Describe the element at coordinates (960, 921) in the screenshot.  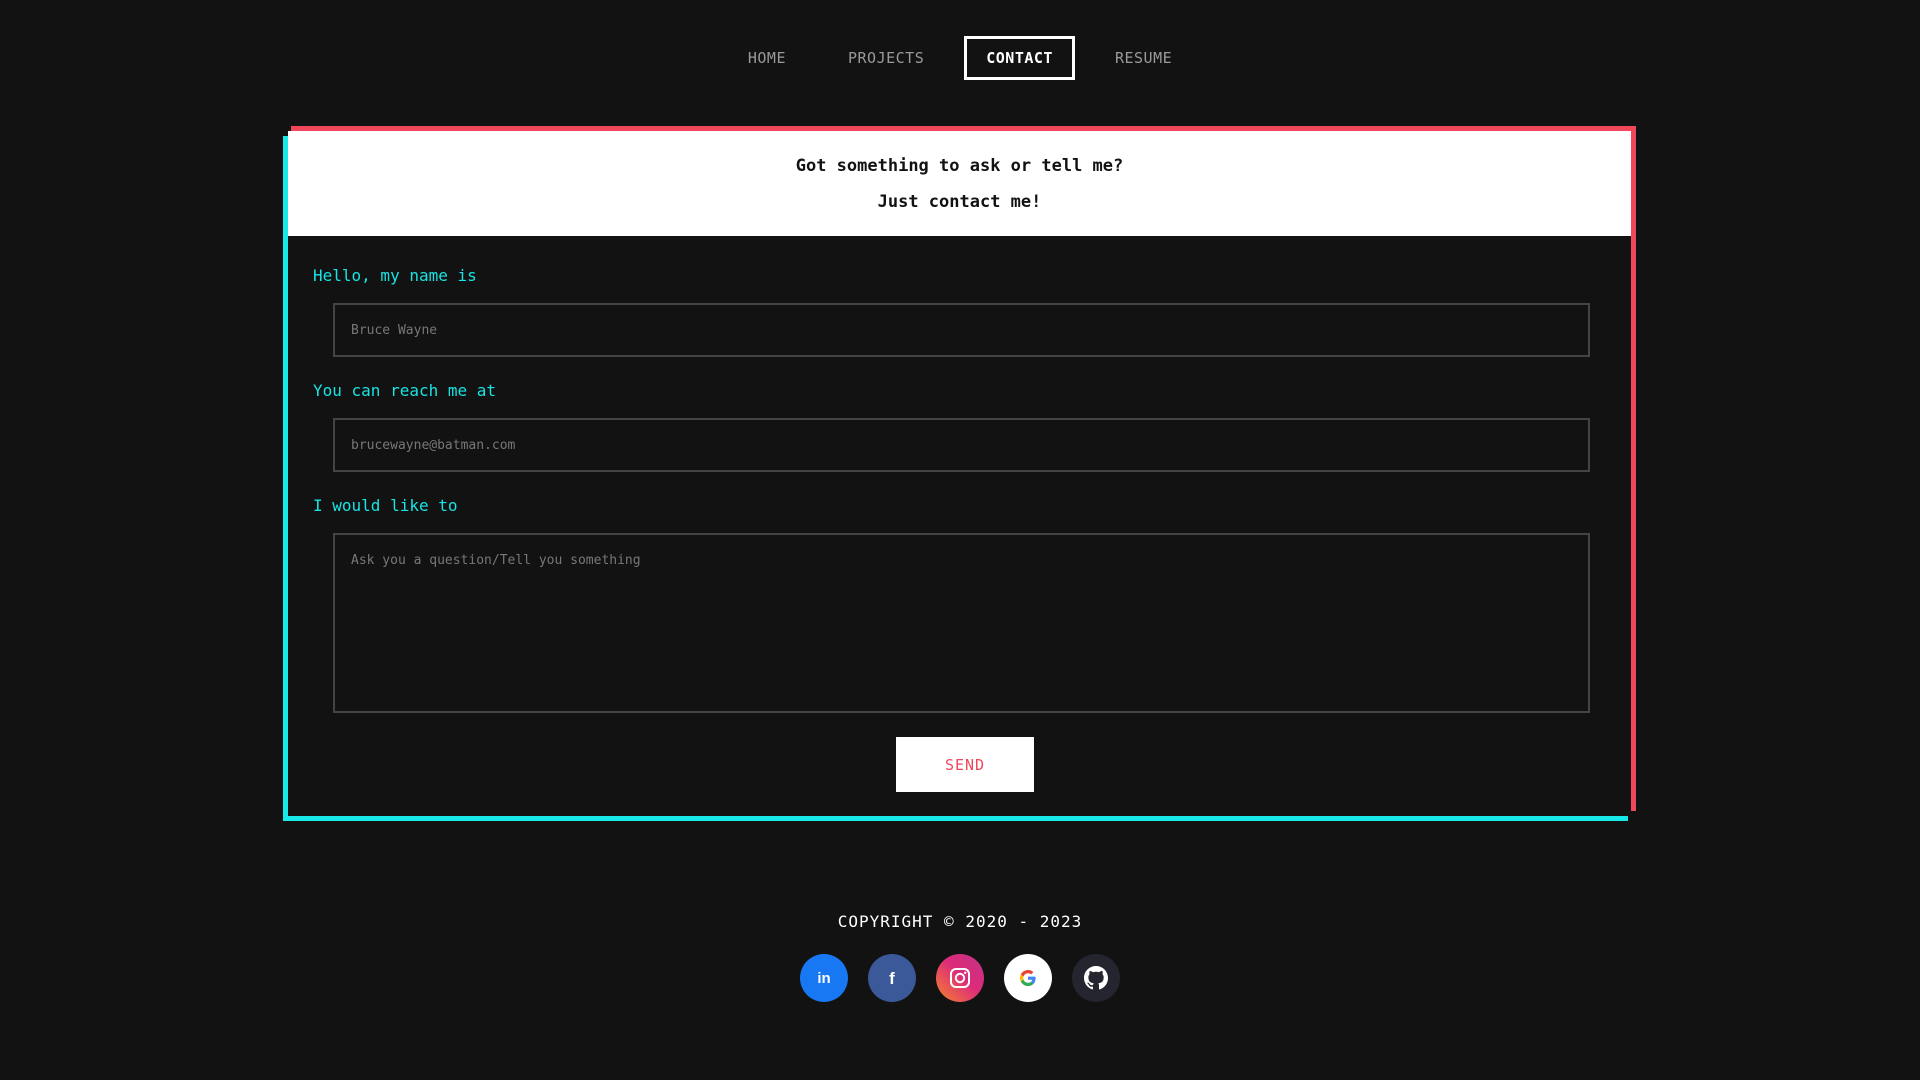
I see `copyright-text: COPYRIGHT © 2020 - 2023` at that location.